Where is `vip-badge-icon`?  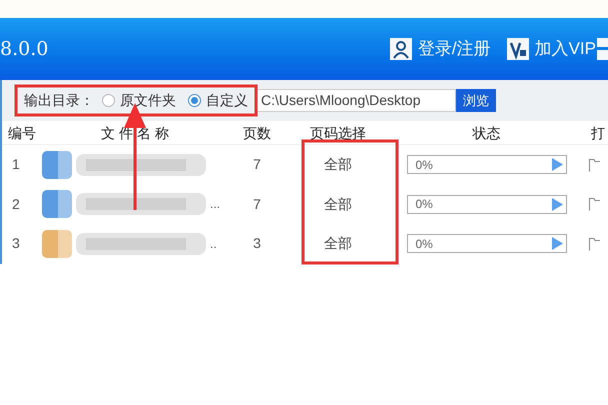
vip-badge-icon is located at coordinates (517, 49).